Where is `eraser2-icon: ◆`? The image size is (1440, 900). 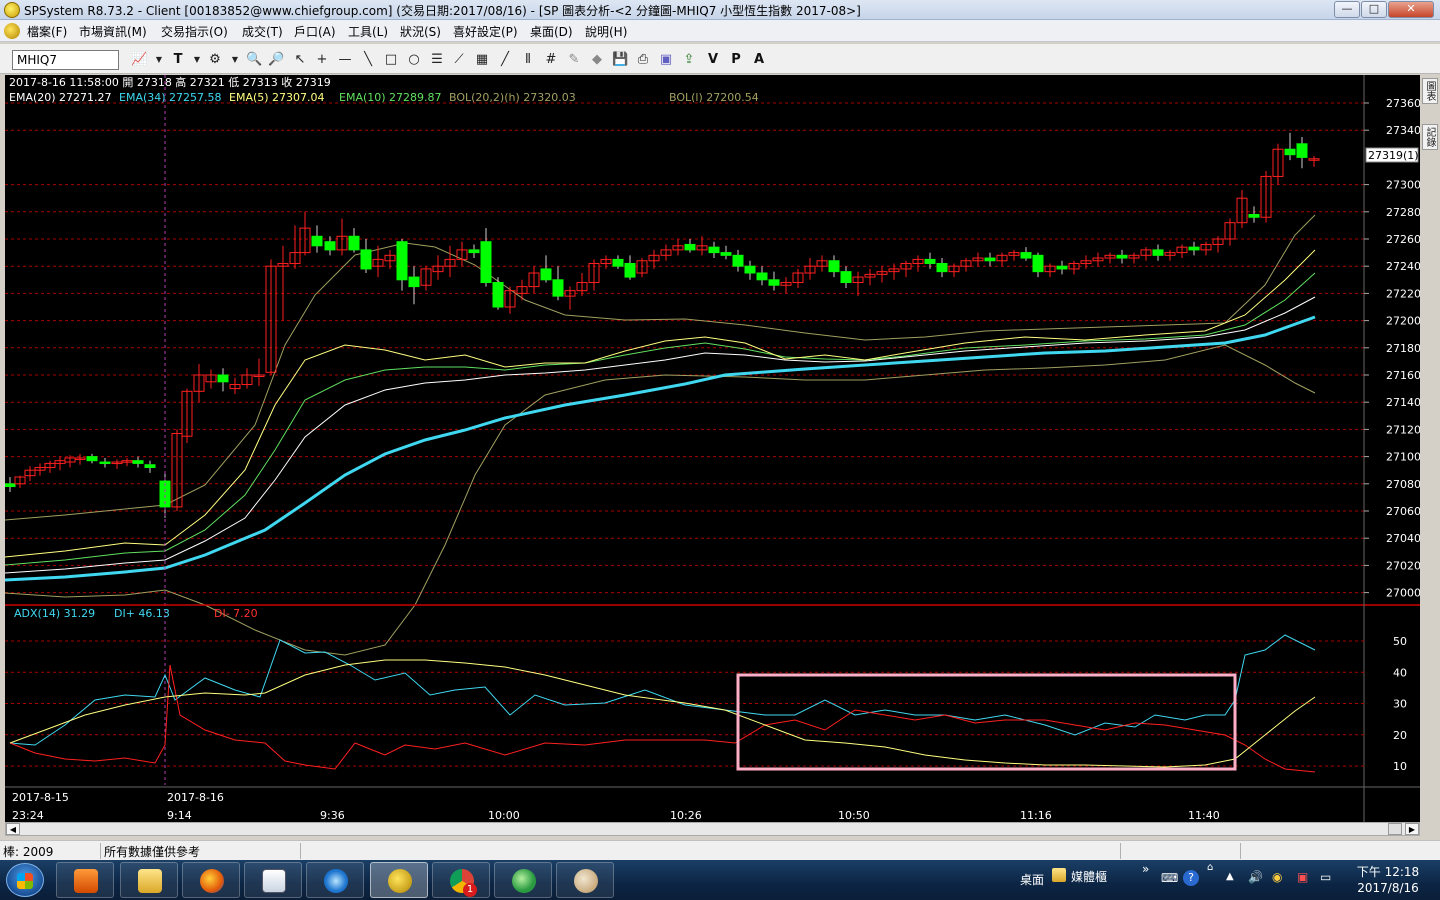 eraser2-icon: ◆ is located at coordinates (597, 60).